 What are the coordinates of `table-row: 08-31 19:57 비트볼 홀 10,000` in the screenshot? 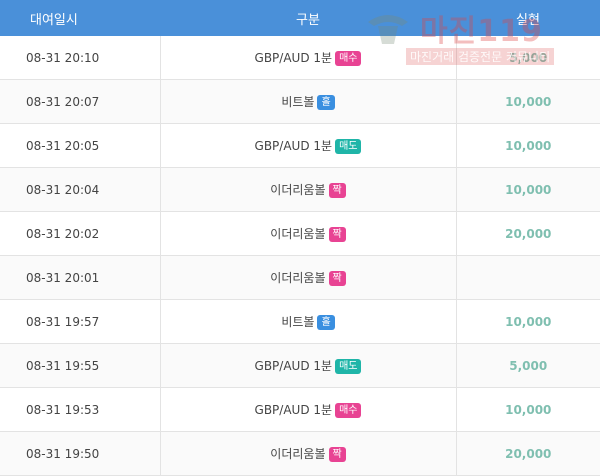 It's located at (300, 321).